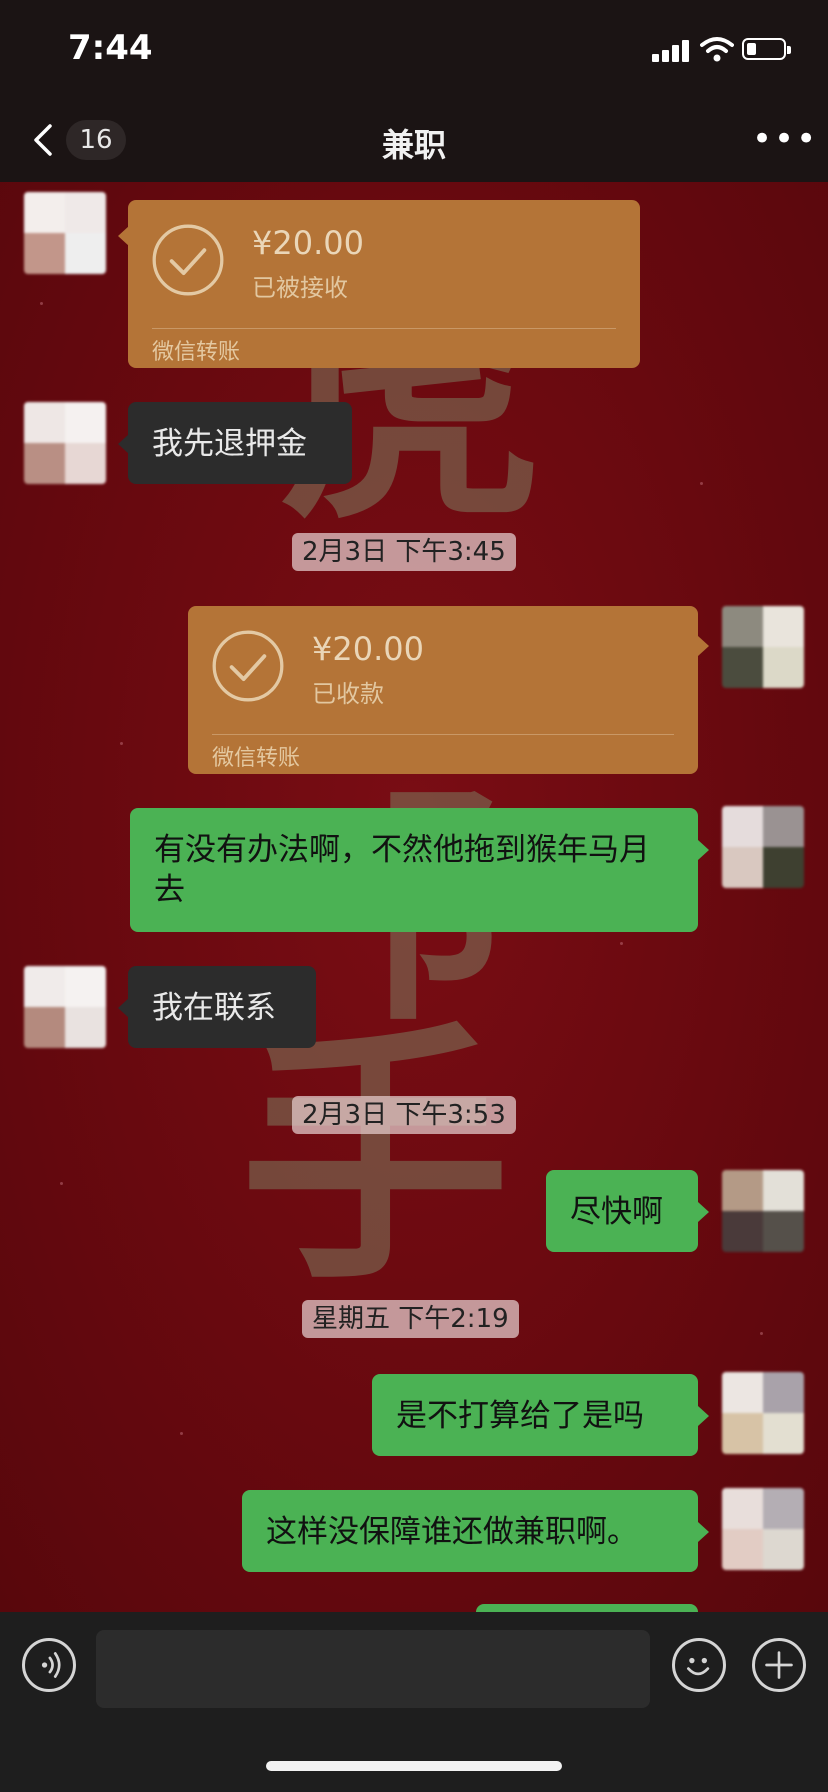 Image resolution: width=828 pixels, height=1792 pixels. Describe the element at coordinates (300, 288) in the screenshot. I see `transfer-state: 已被接收` at that location.